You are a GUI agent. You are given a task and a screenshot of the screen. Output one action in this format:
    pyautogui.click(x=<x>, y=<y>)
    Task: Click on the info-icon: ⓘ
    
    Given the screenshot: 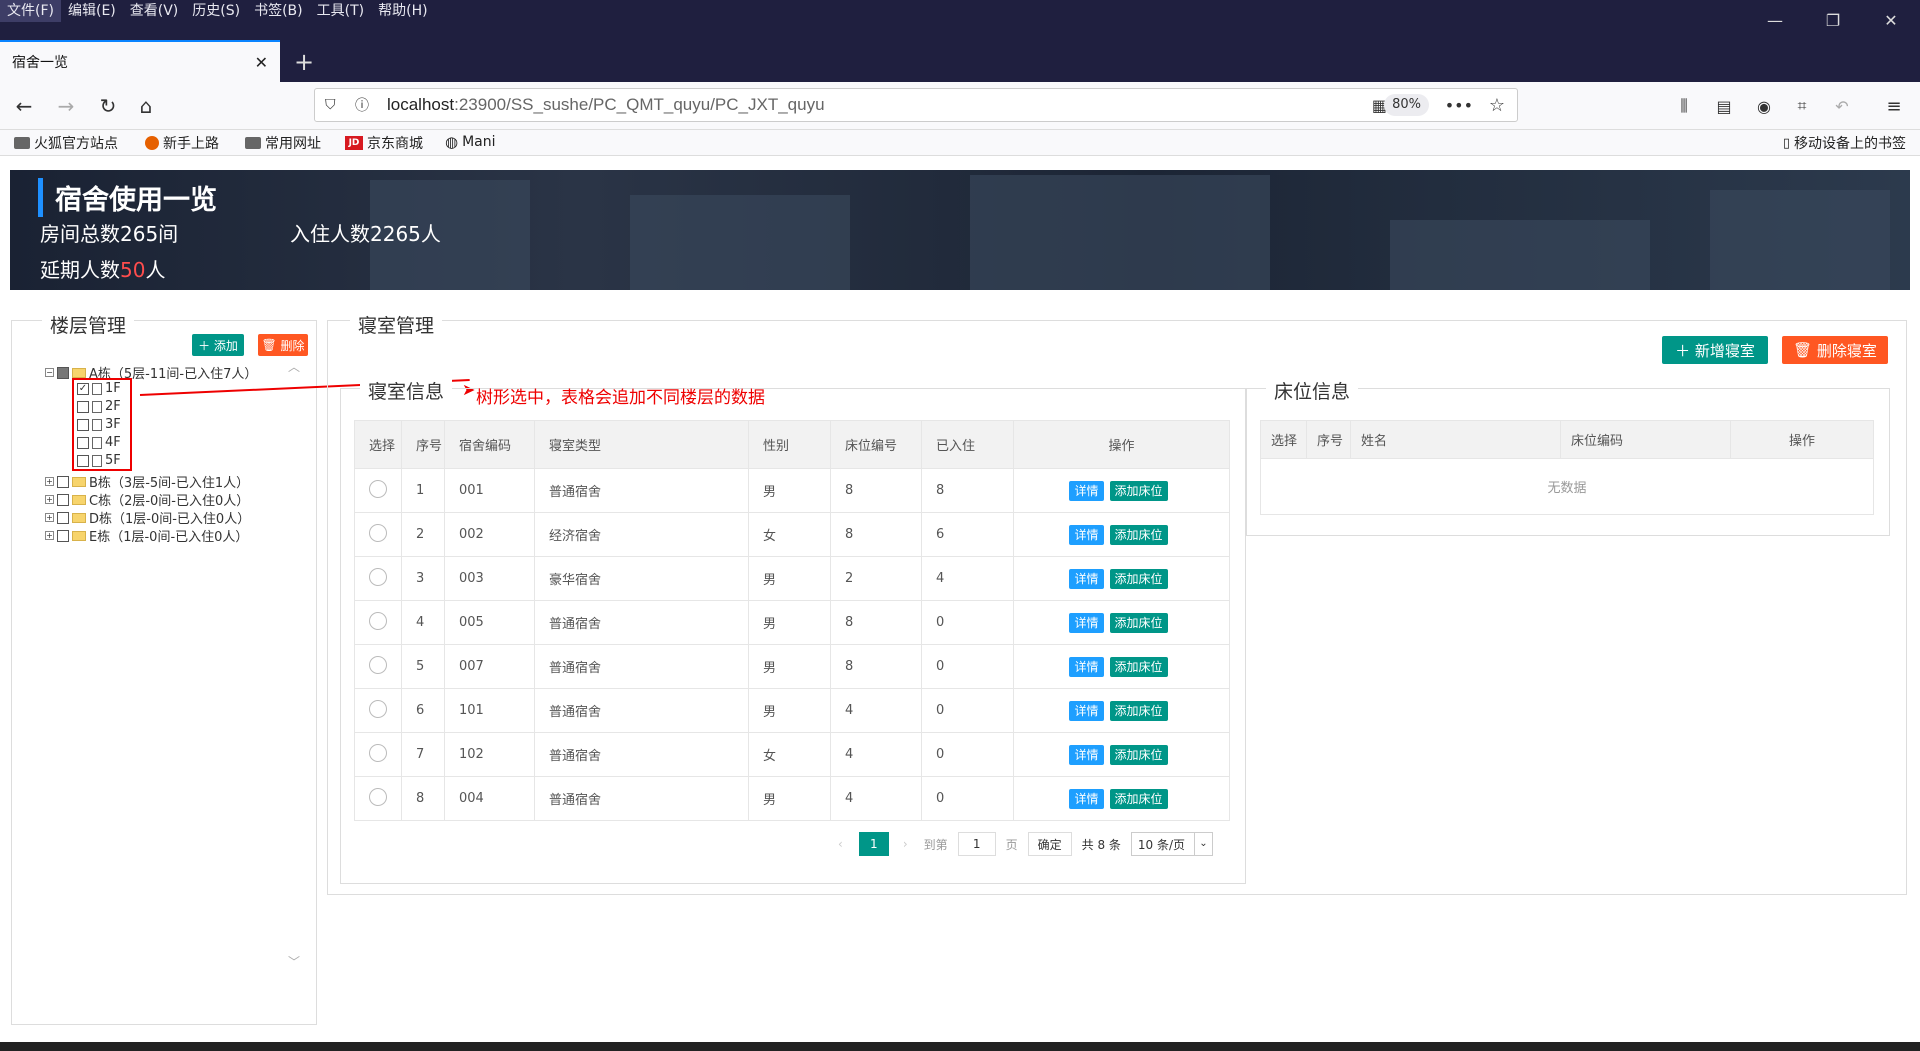 What is the action you would take?
    pyautogui.click(x=362, y=105)
    